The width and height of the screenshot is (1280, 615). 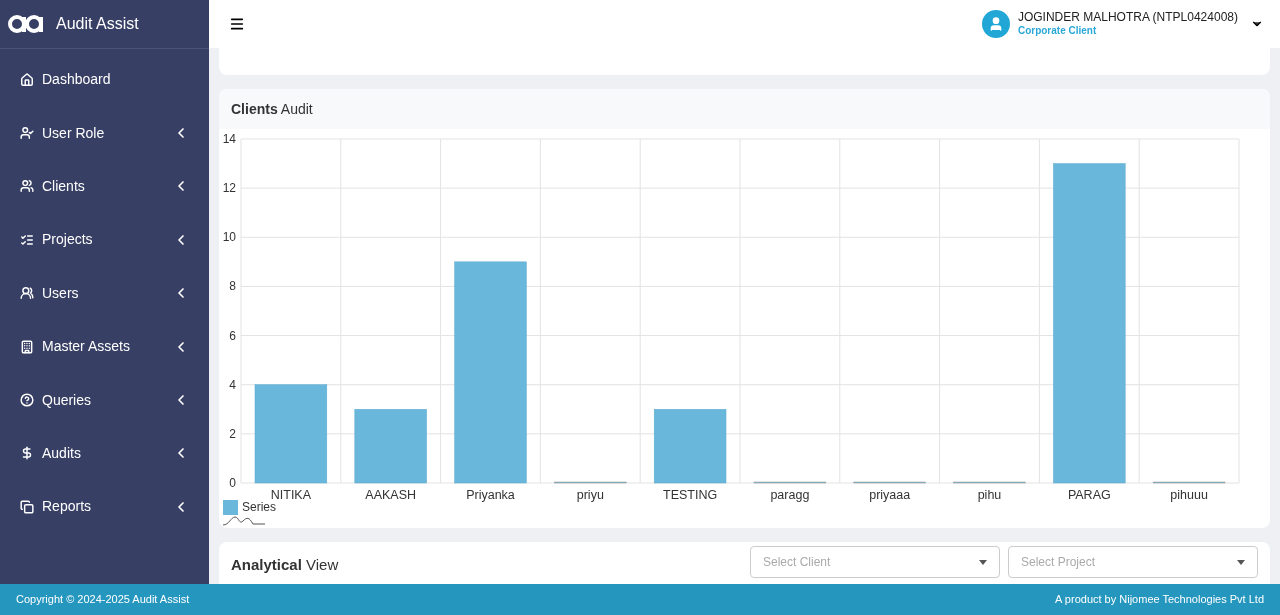 I want to click on menu-icon, so click(x=237, y=24).